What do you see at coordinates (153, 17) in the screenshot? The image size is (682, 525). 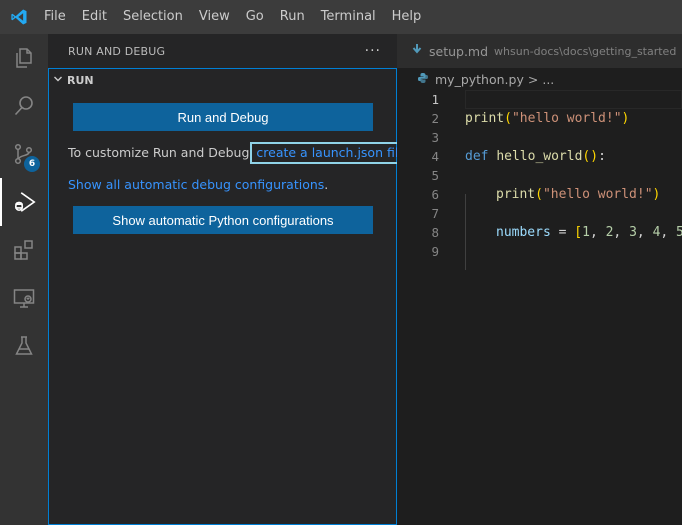 I see `menu-selection: Selection` at bounding box center [153, 17].